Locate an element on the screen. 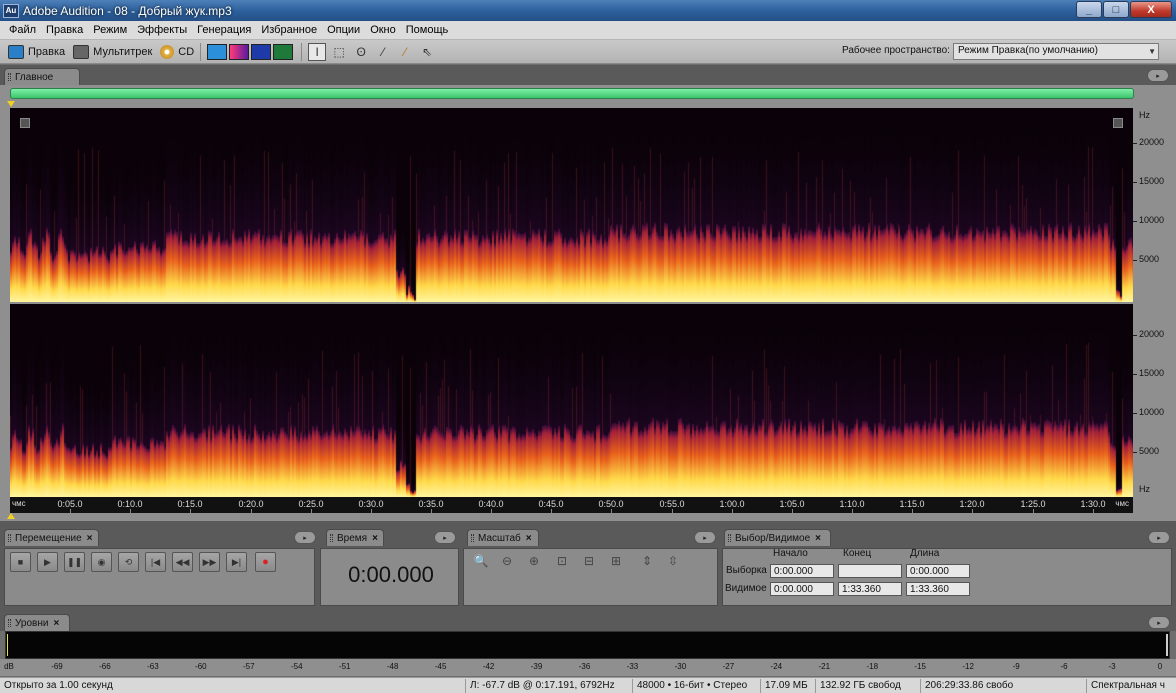 This screenshot has width=1176, height=693. stop-button: ■ is located at coordinates (20, 562).